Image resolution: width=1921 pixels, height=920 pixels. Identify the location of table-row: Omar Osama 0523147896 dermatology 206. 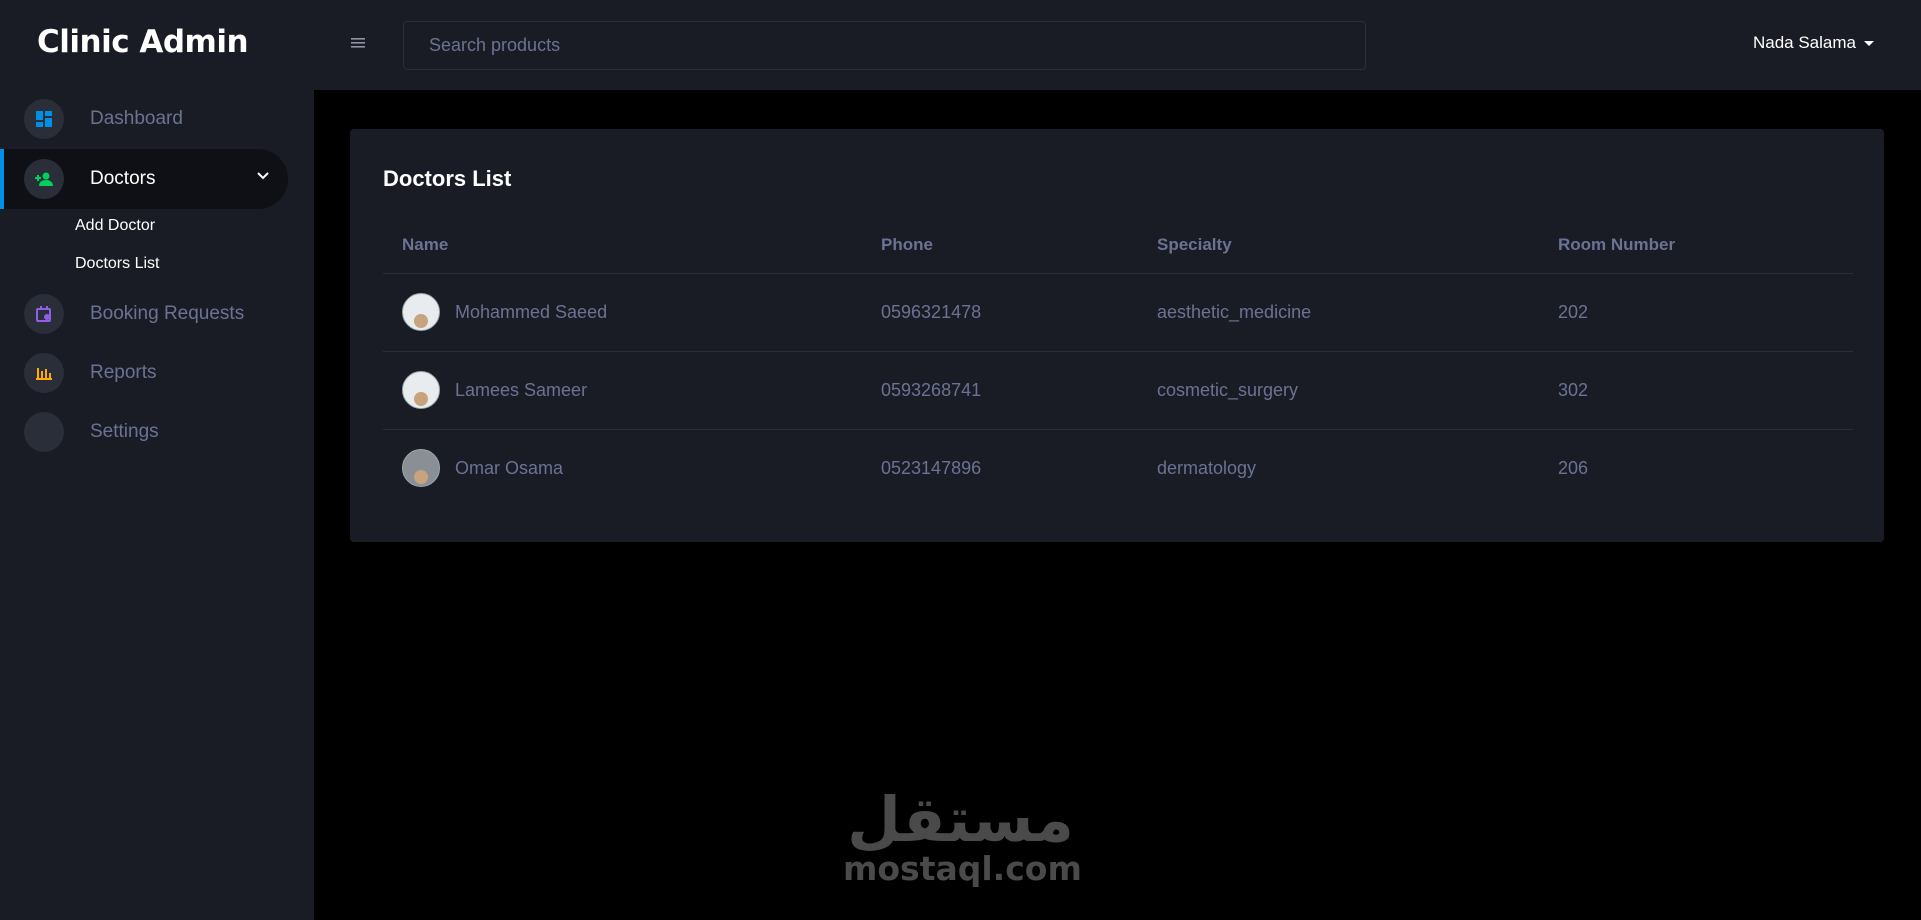
(1118, 468).